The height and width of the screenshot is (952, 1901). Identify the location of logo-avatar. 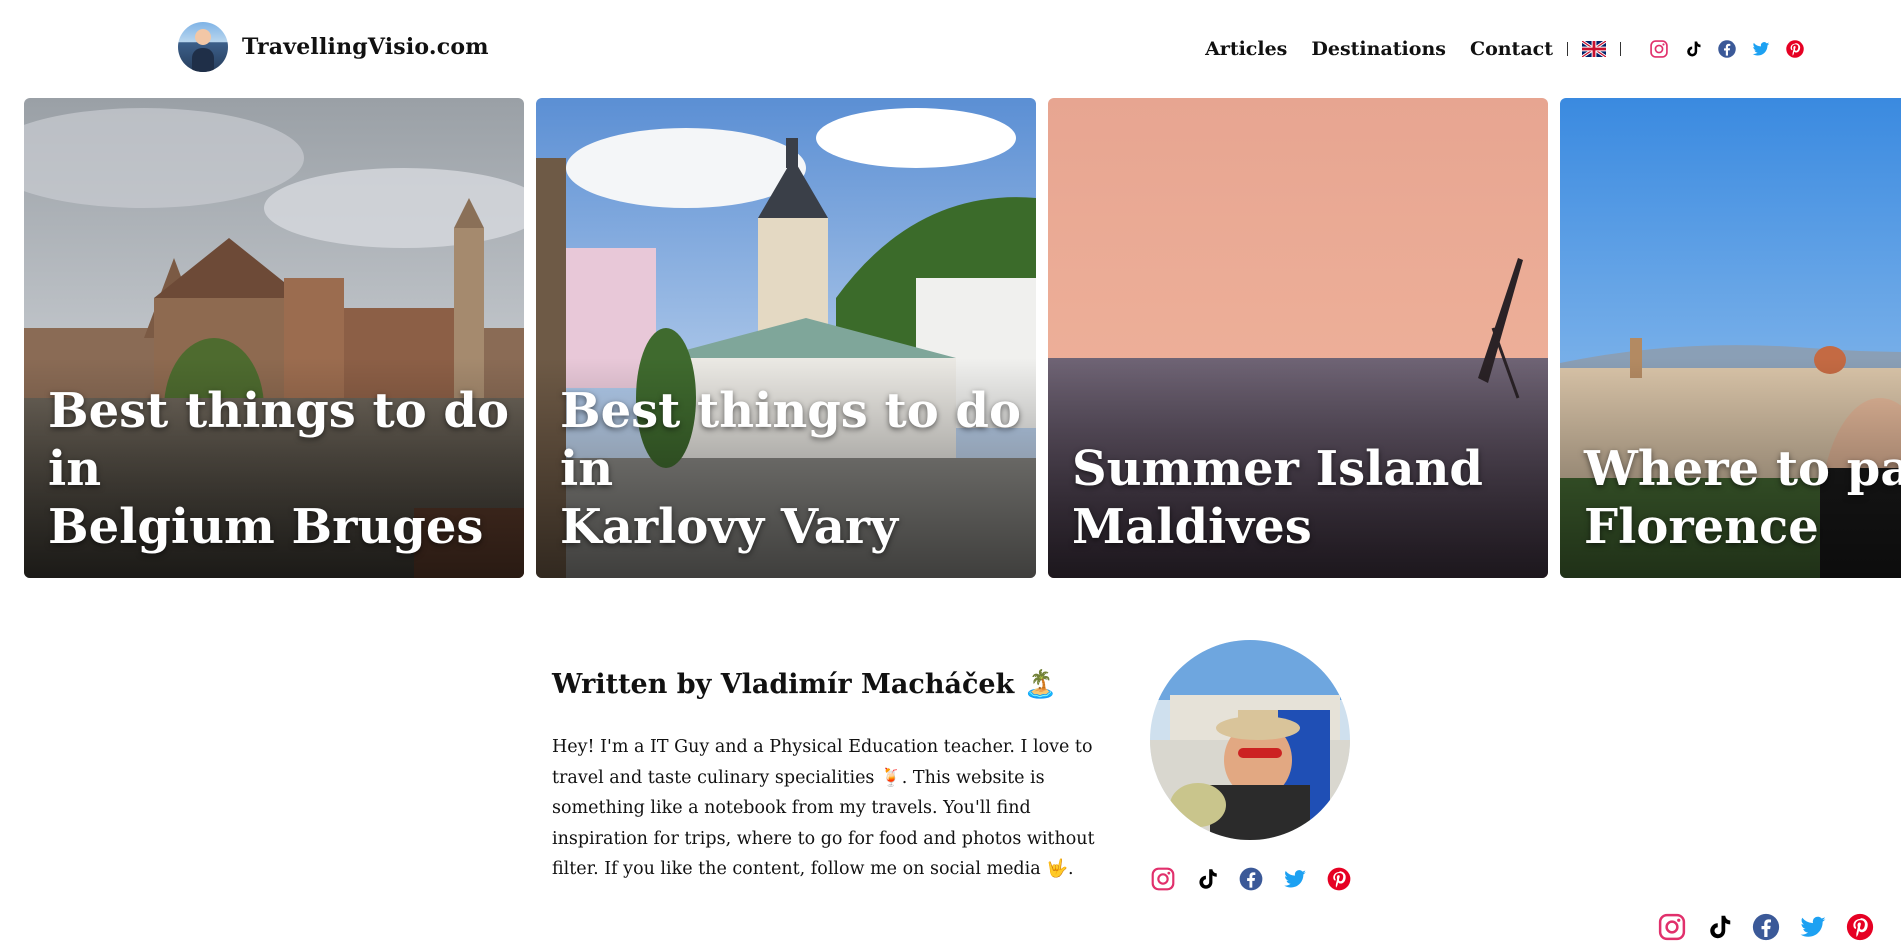
(203, 47).